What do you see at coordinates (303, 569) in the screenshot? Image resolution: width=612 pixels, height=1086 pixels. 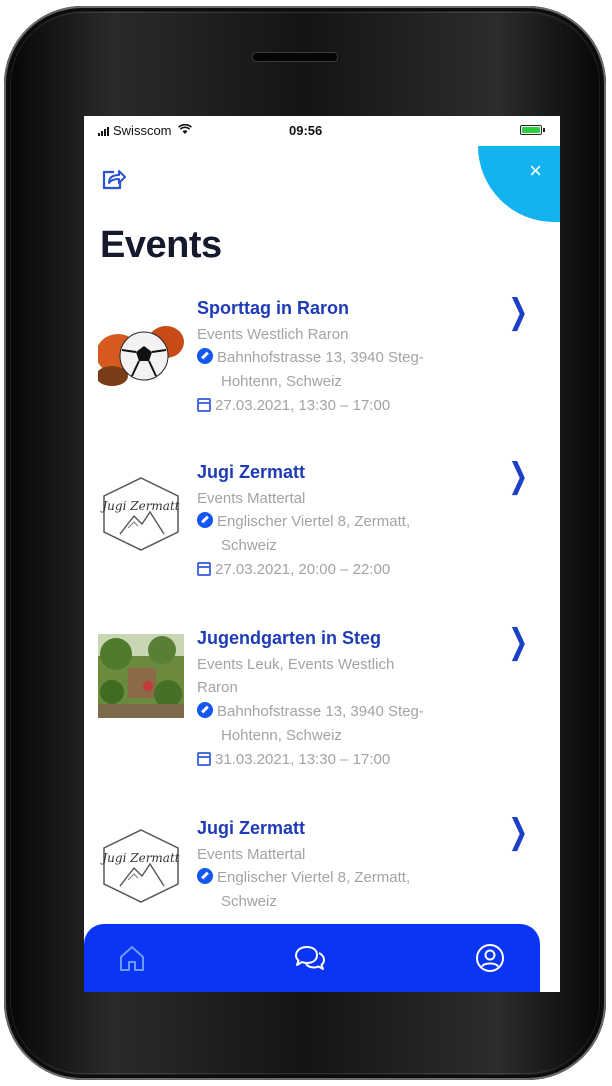 I see `datetime-text: 27.03.2021, 20:00 – 22:00` at bounding box center [303, 569].